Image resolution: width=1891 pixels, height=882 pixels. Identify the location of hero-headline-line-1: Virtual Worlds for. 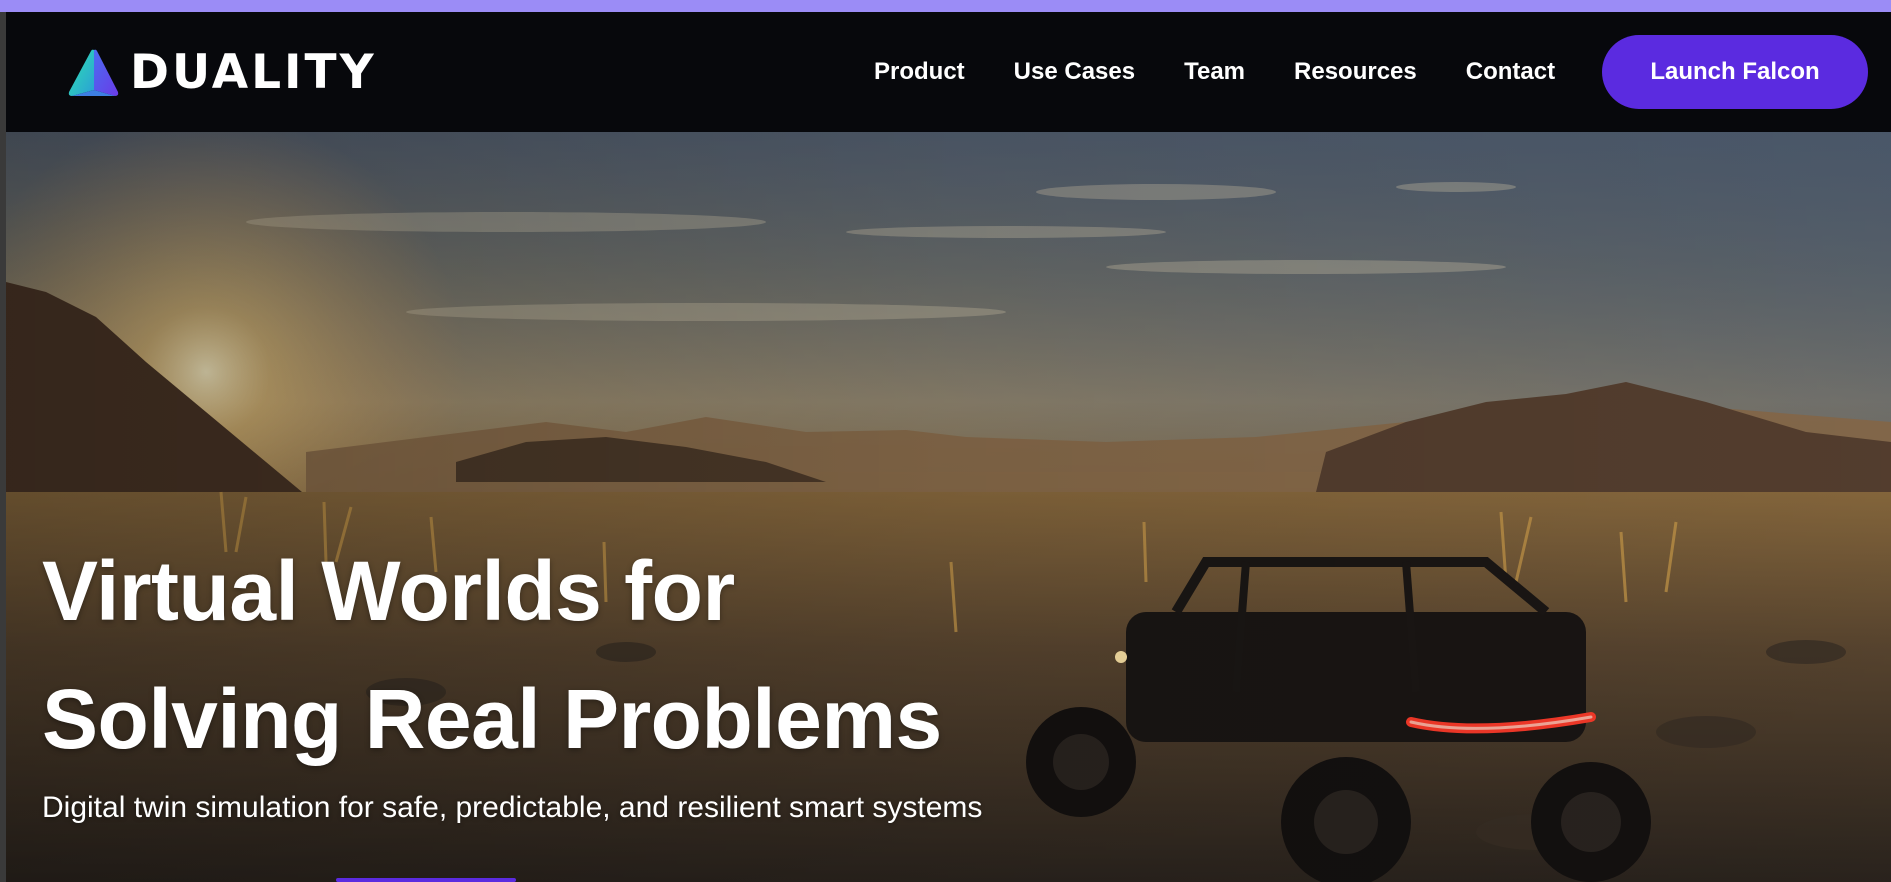
(388, 591).